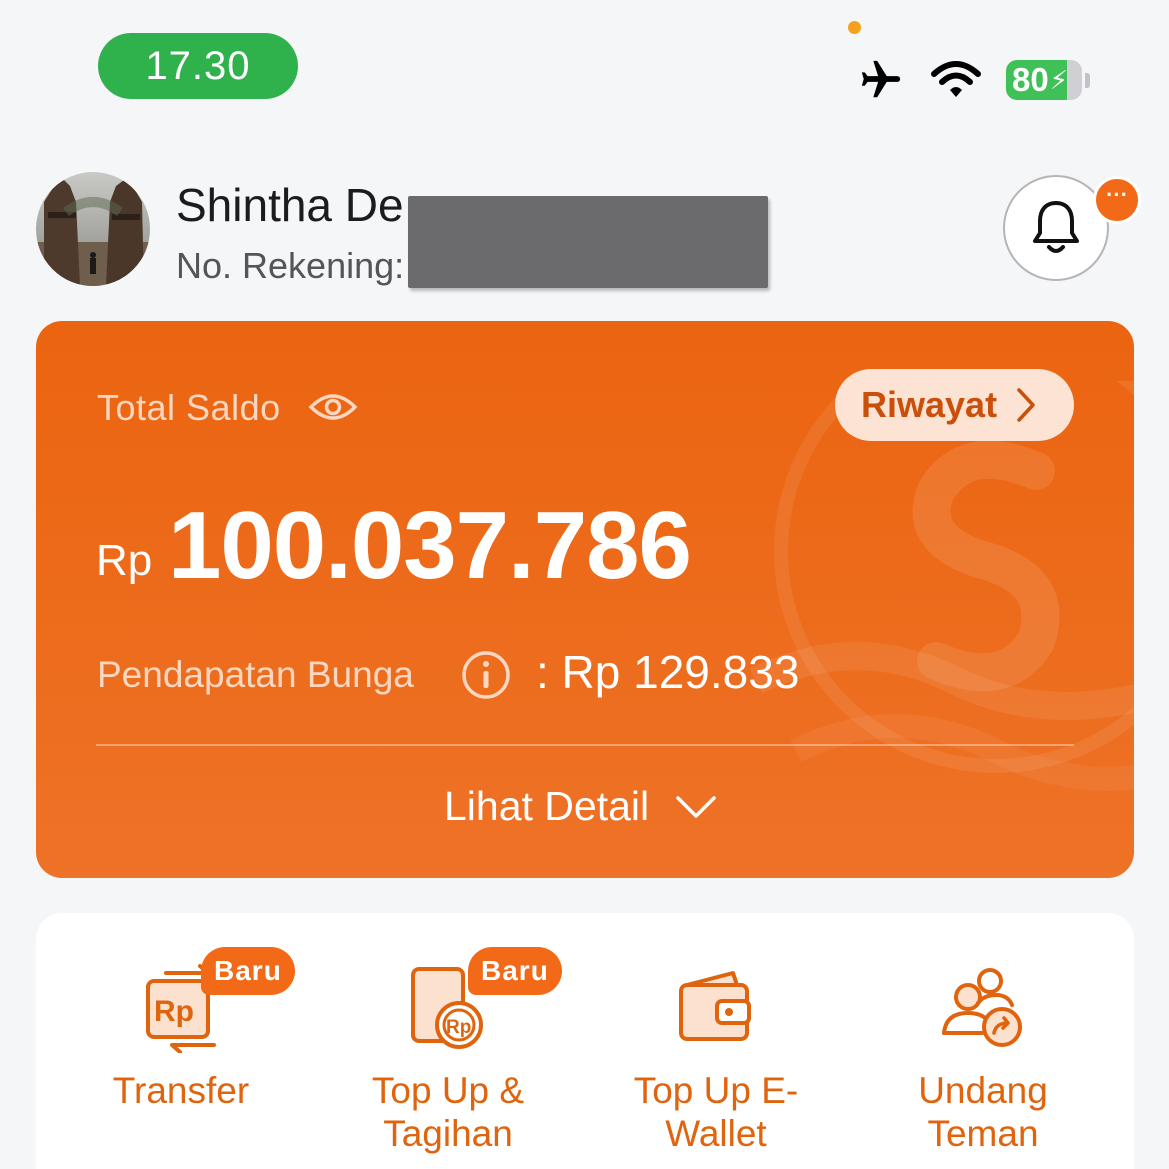  I want to click on status-icons: 80 ⚡, so click(973, 80).